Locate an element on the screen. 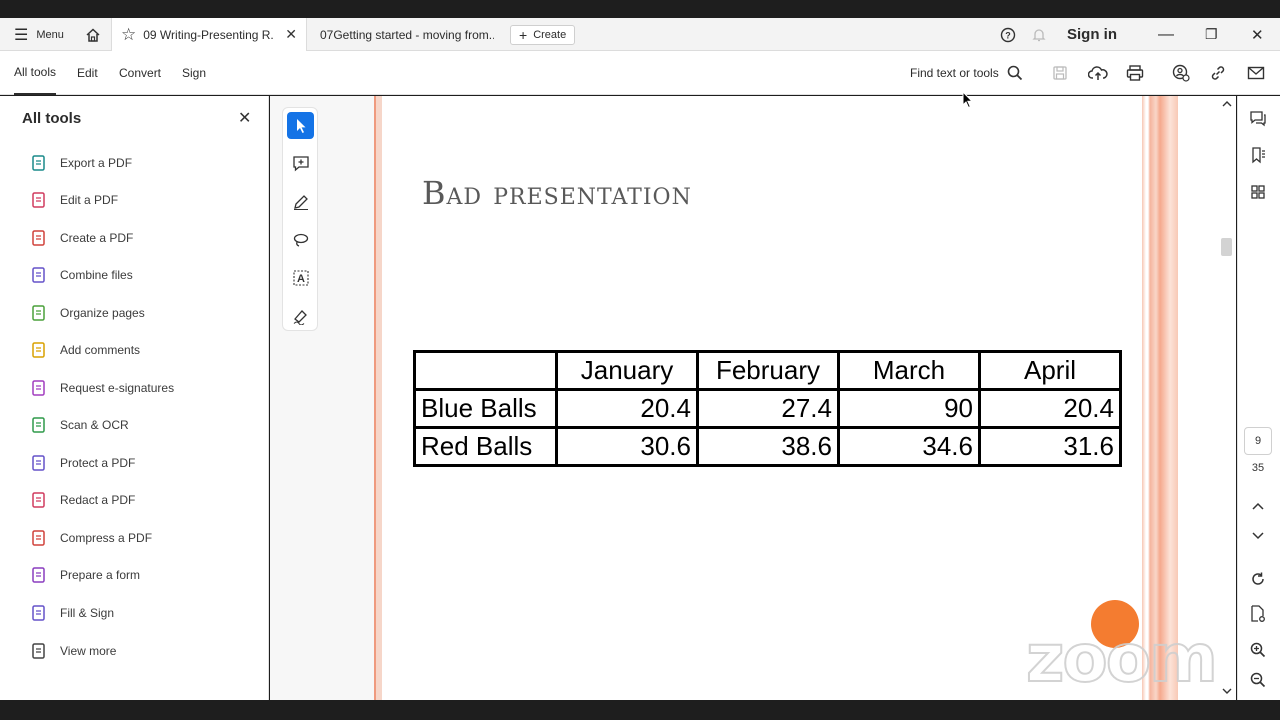 Image resolution: width=1280 pixels, height=720 pixels. document-gear-icon is located at coordinates (1258, 613).